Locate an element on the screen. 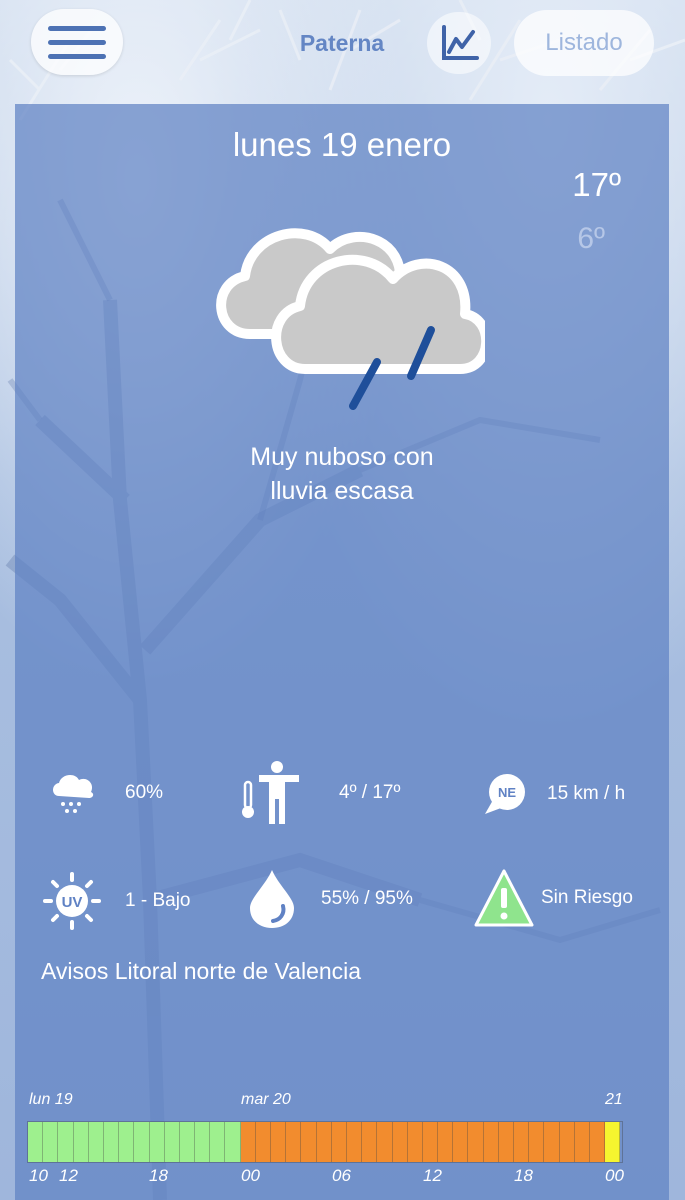 The width and height of the screenshot is (685, 1200). chart-button is located at coordinates (459, 43).